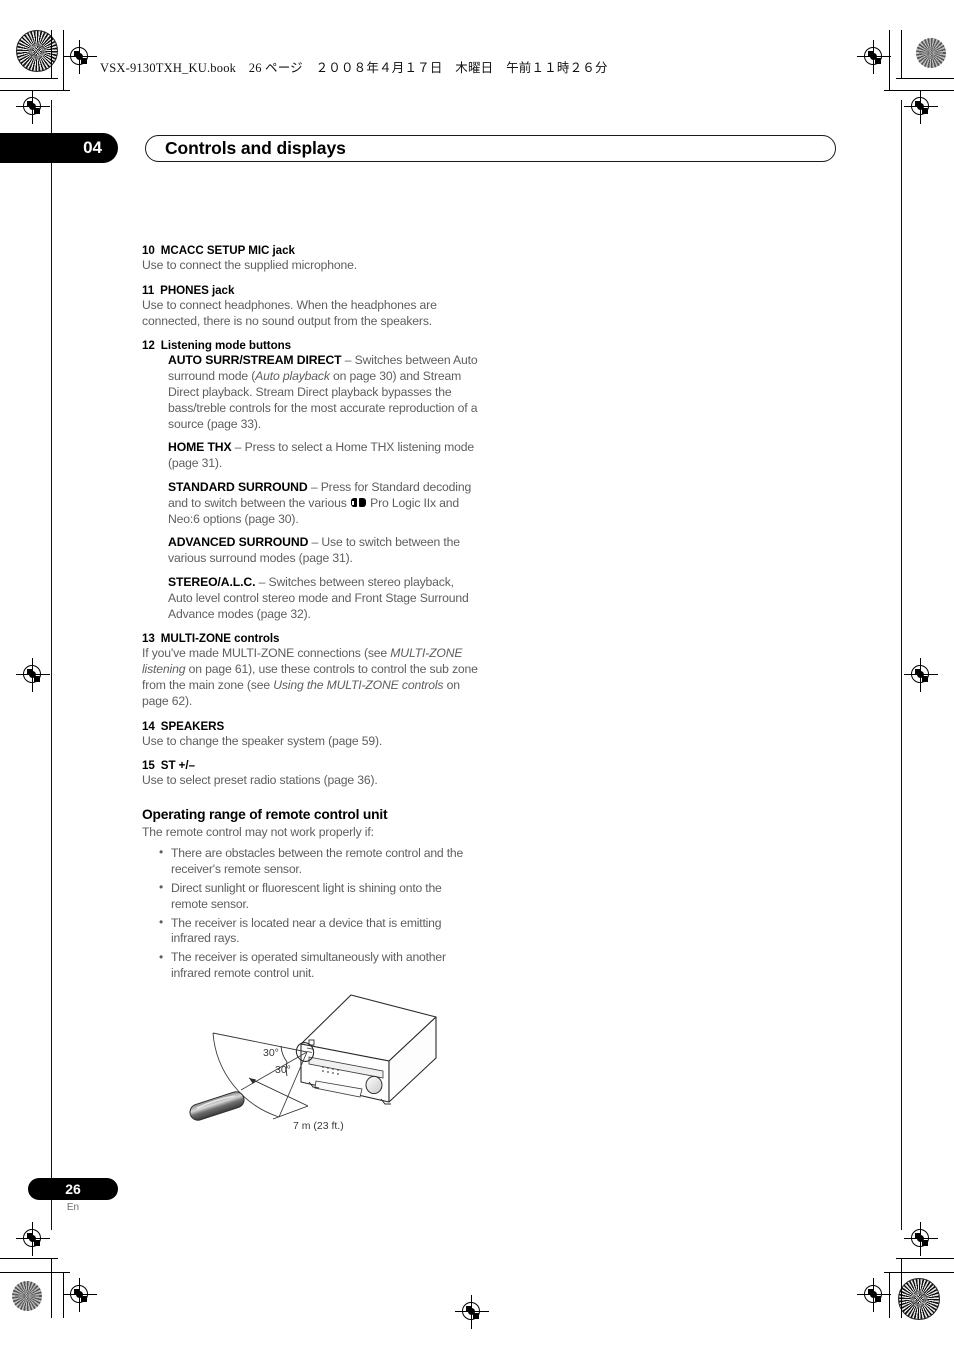  What do you see at coordinates (318, 1126) in the screenshot?
I see `distance-label: 7 m (23 ft.)` at bounding box center [318, 1126].